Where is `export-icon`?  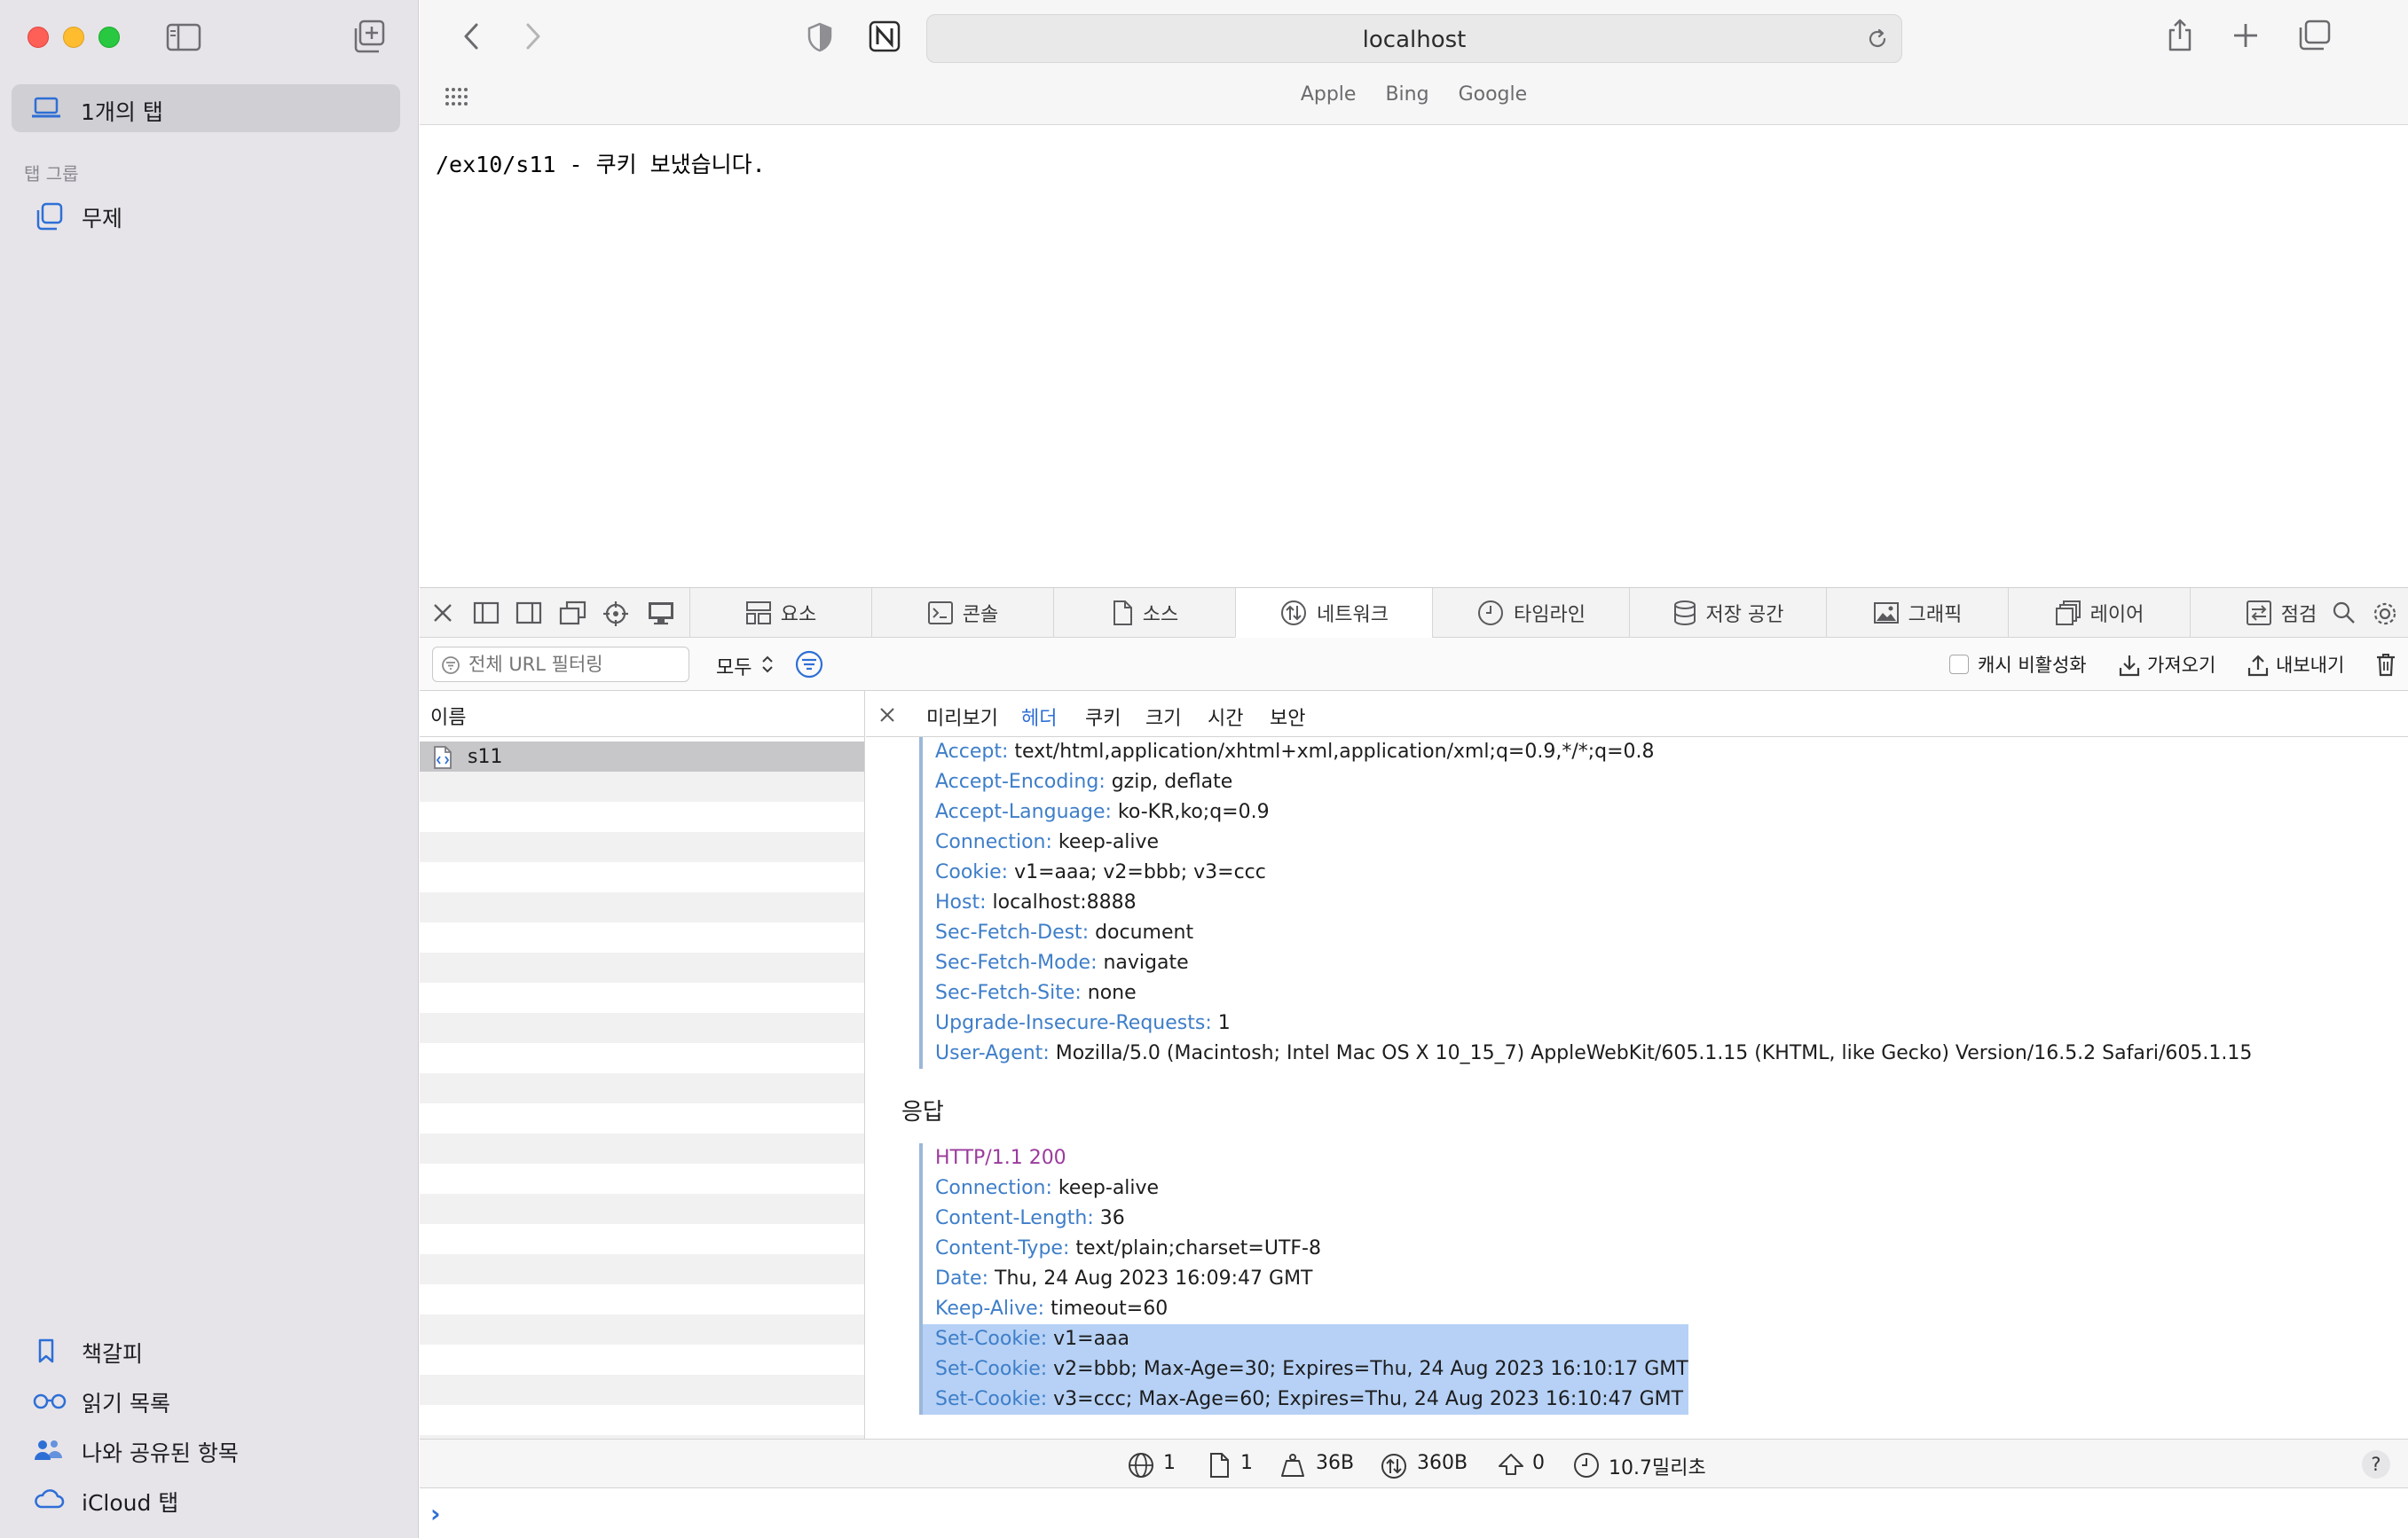
export-icon is located at coordinates (2258, 665).